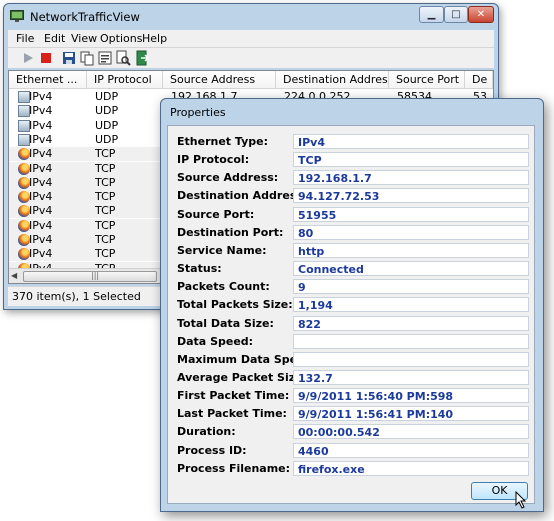 The height and width of the screenshot is (521, 554). What do you see at coordinates (90, 276) in the screenshot?
I see `scroll-thumb` at bounding box center [90, 276].